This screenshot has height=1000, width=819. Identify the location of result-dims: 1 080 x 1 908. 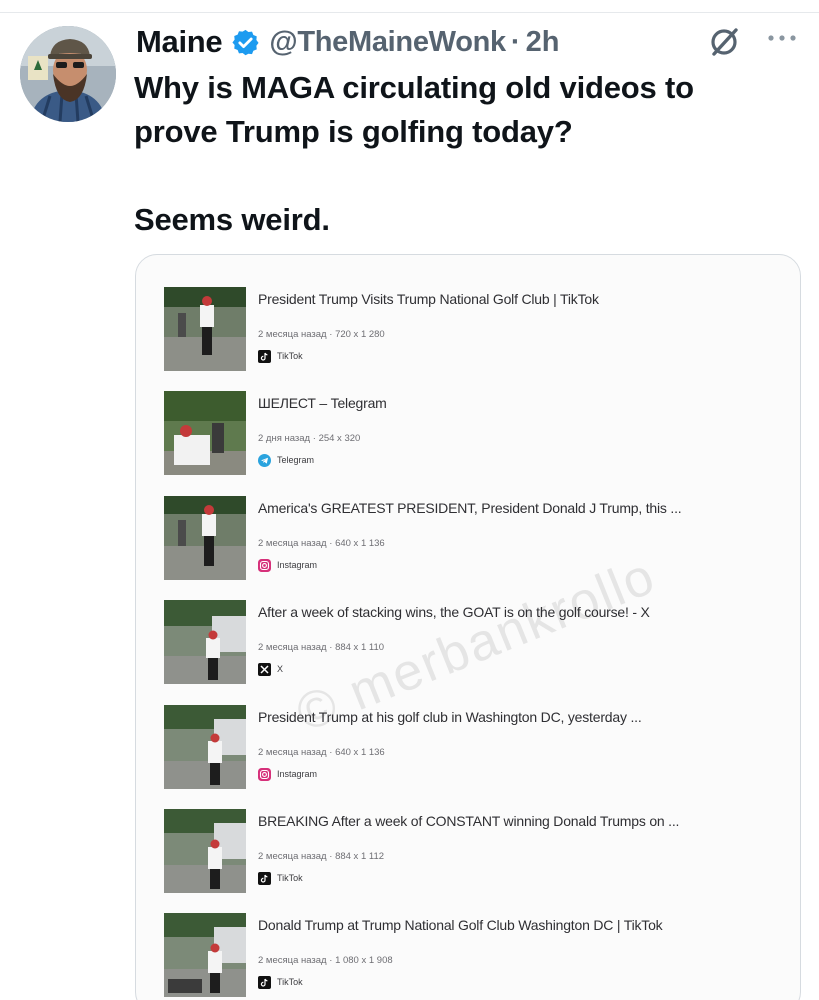
(364, 960).